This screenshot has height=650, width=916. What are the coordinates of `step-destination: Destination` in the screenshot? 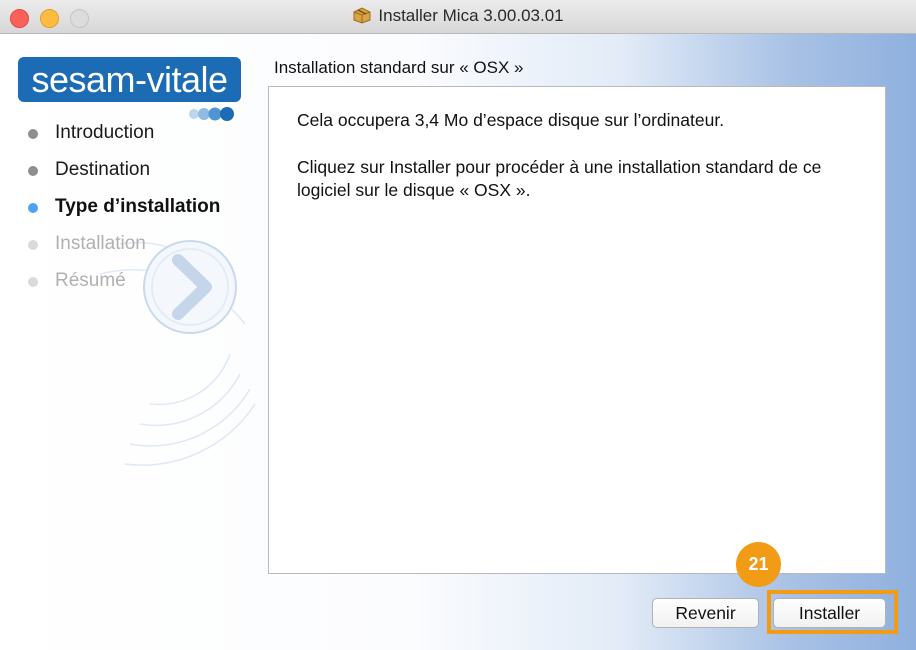 It's located at (130, 170).